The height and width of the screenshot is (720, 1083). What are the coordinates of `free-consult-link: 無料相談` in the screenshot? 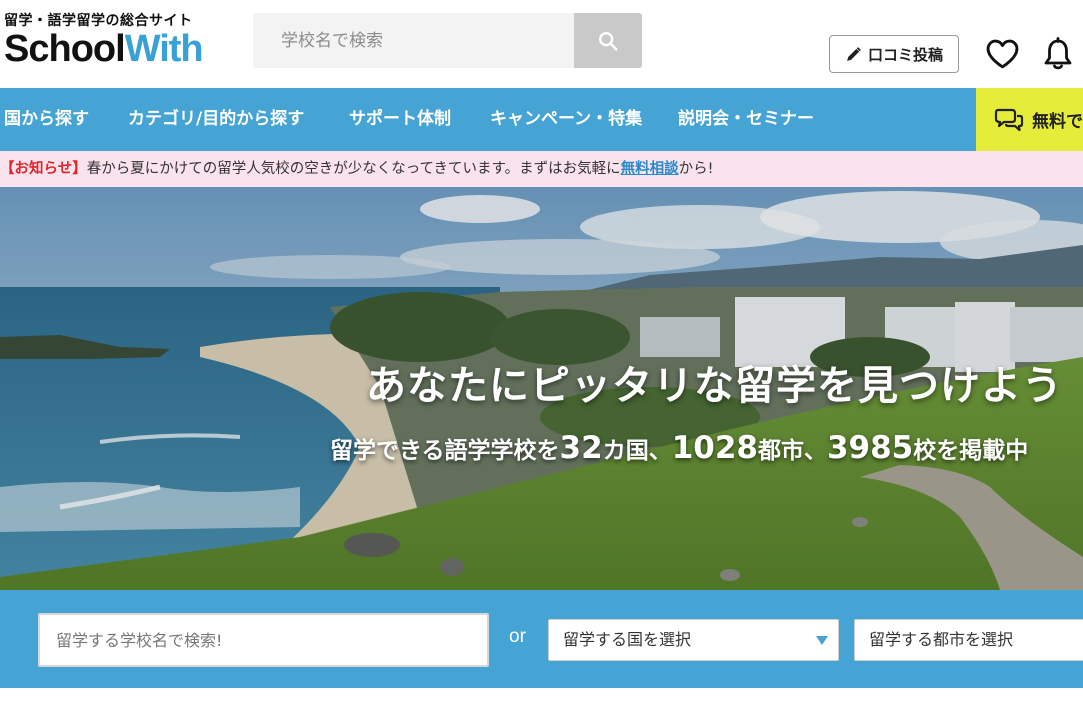 It's located at (650, 169).